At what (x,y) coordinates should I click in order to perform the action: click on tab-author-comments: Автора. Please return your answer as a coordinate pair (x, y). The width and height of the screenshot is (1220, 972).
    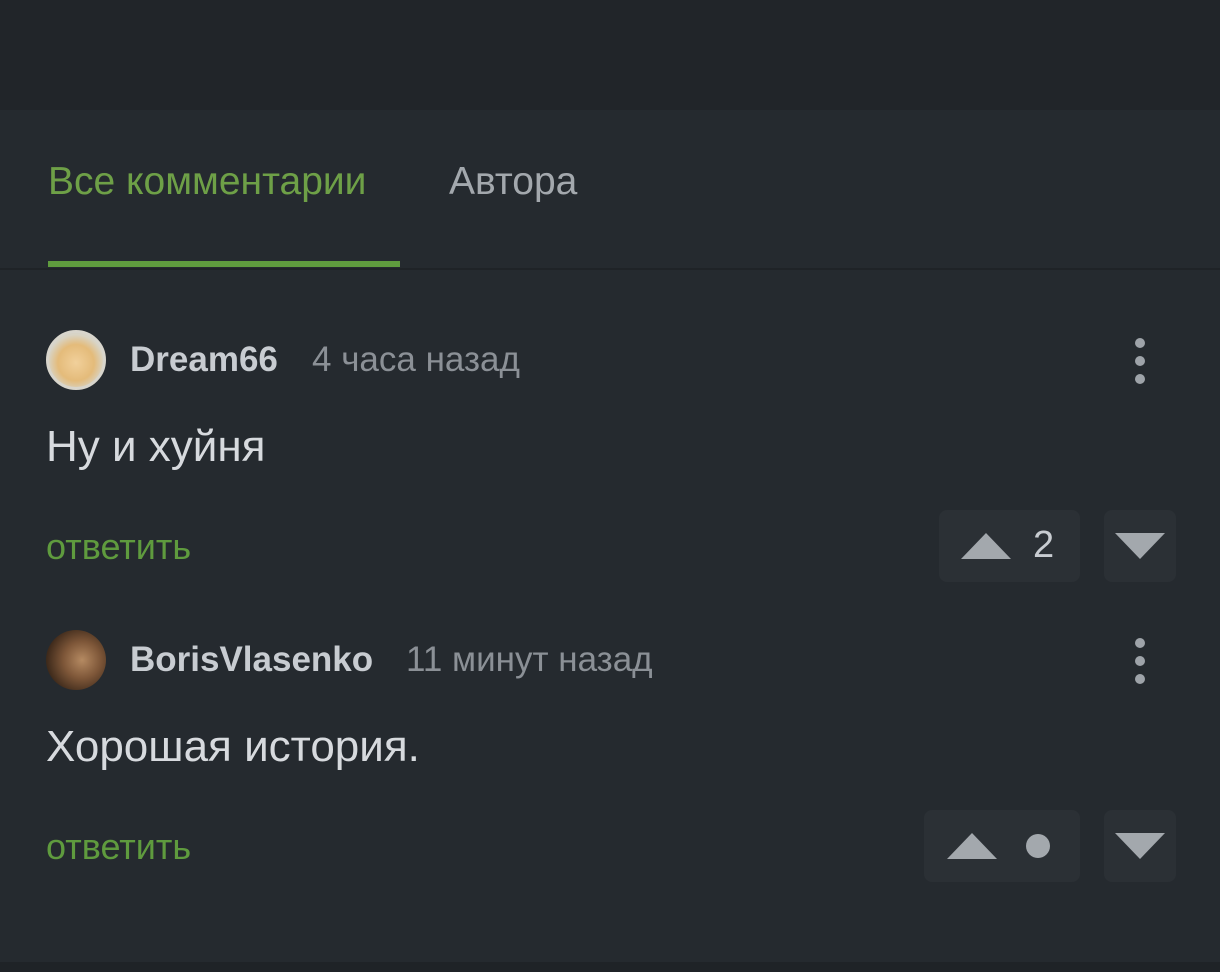
    Looking at the image, I should click on (513, 182).